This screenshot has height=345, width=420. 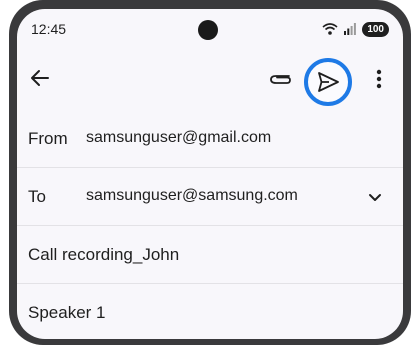 I want to click on paperclip-icon, so click(x=280, y=79).